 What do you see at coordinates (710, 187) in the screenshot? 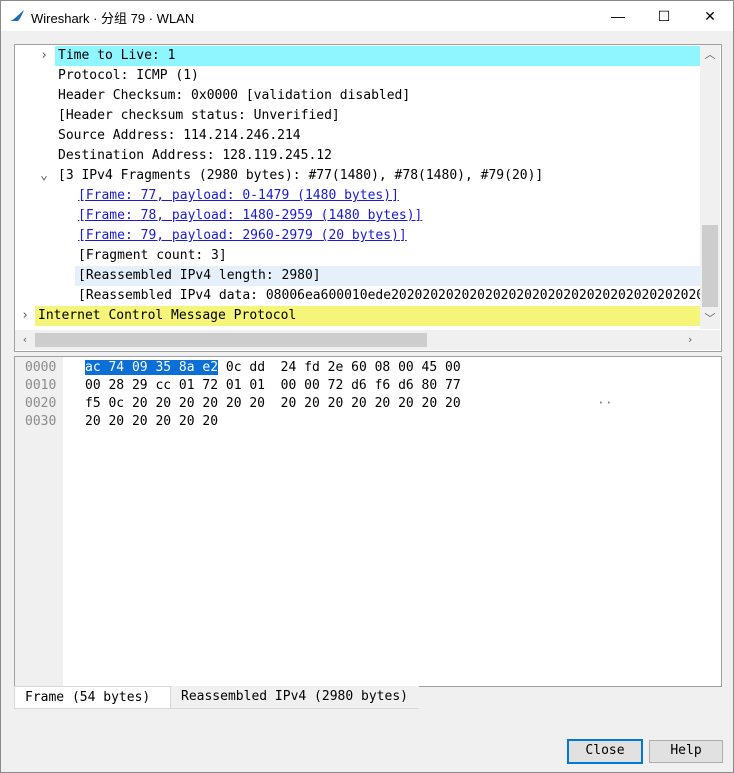
I see `vertical-scrollbar: ︿ ﹀` at bounding box center [710, 187].